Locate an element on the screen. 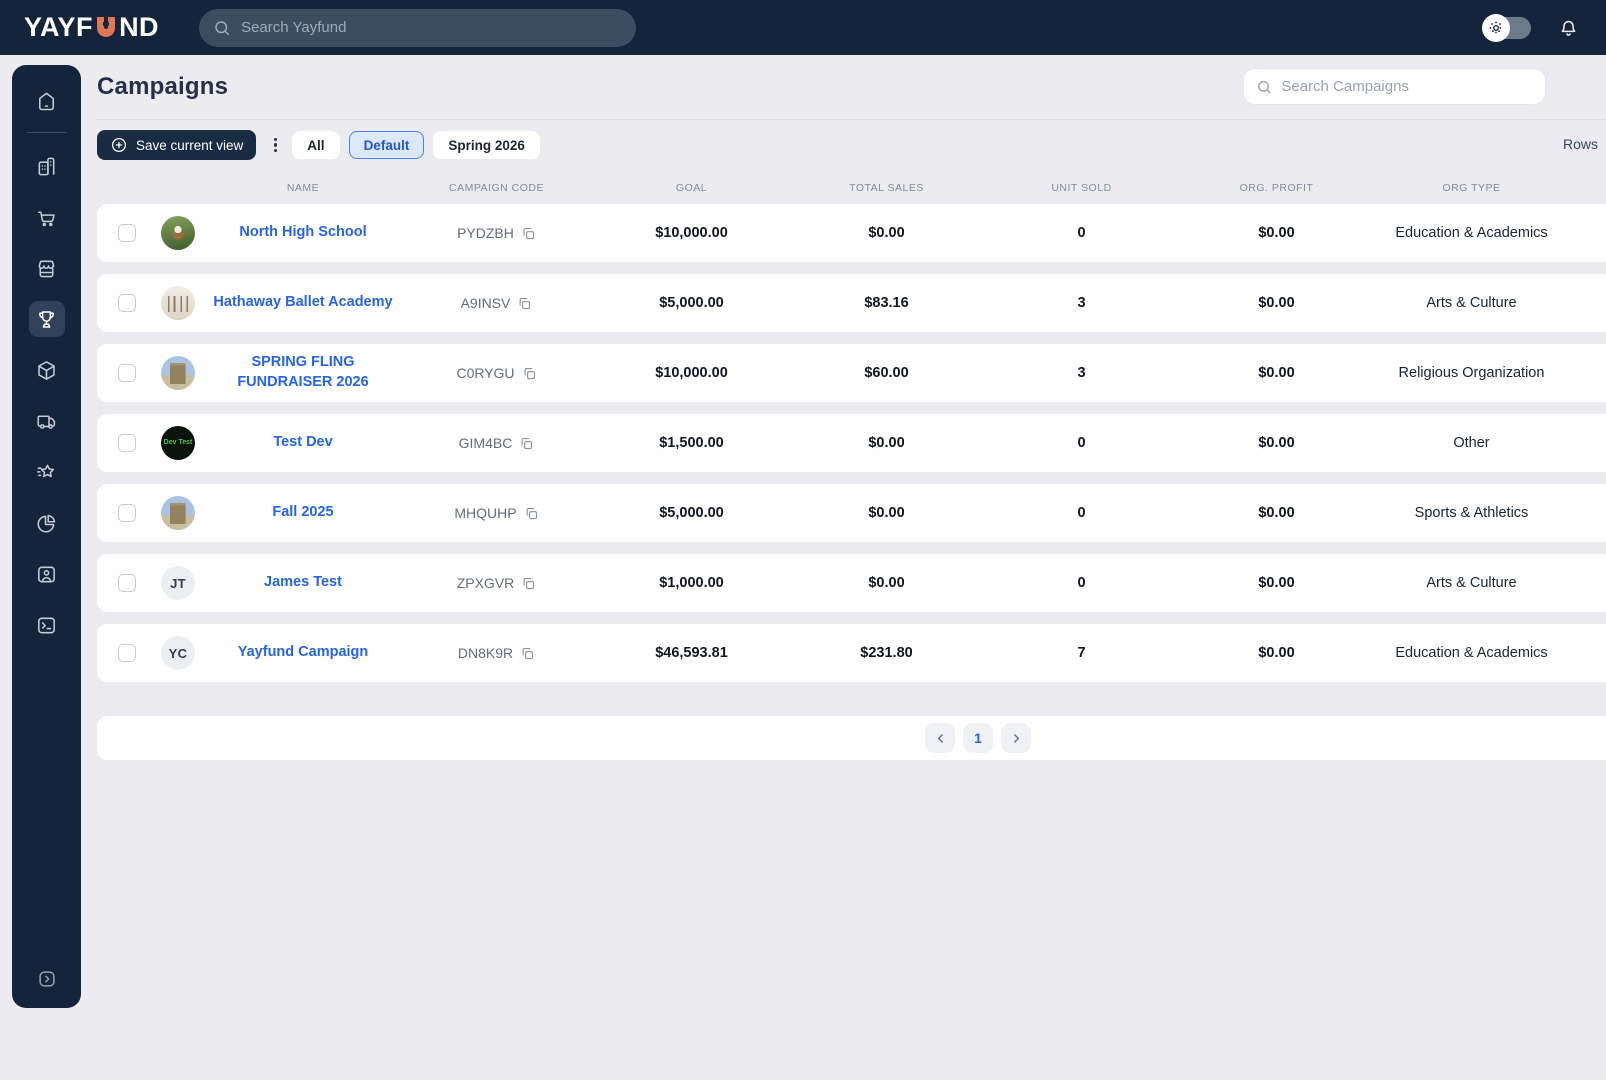 This screenshot has width=1606, height=1080. campaign-code: GIM4BC is located at coordinates (485, 443).